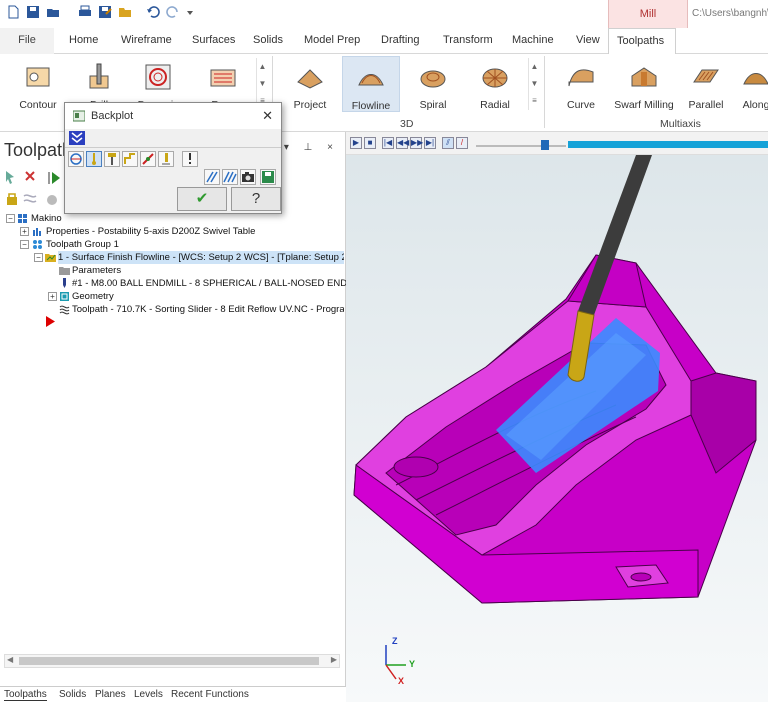  Describe the element at coordinates (64, 271) in the screenshot. I see `parameters-folder-icon` at that location.